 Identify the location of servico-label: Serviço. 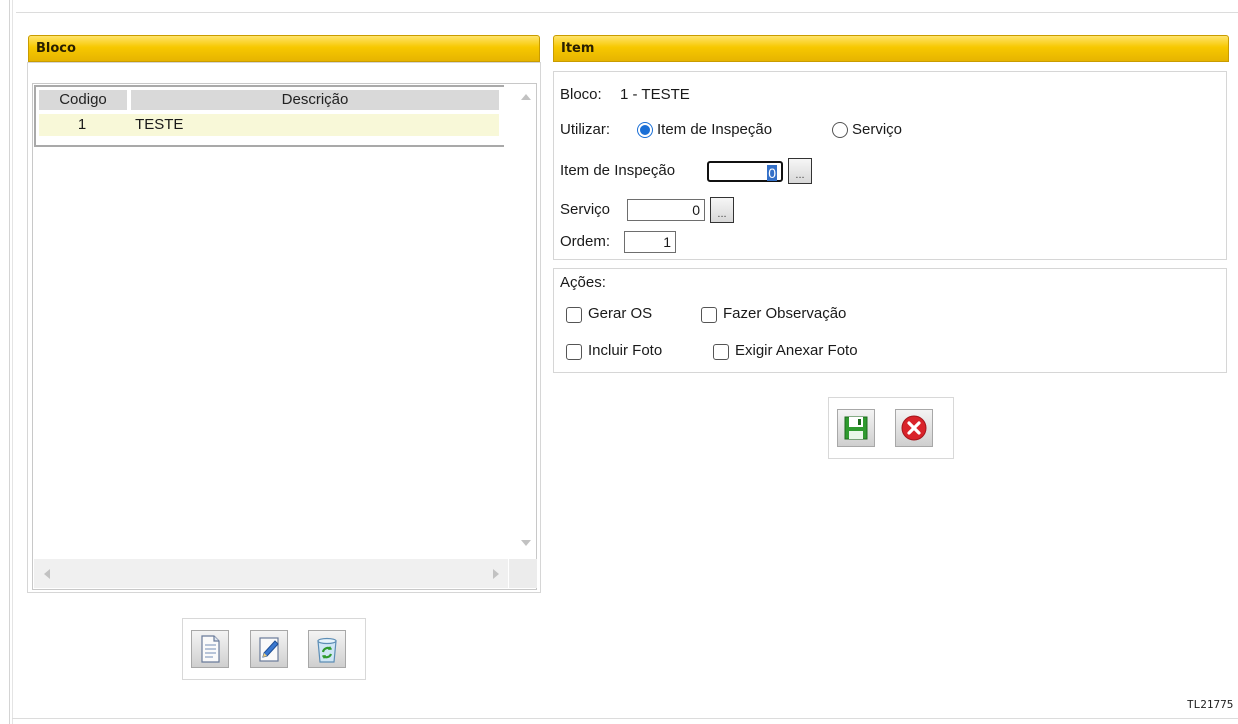
(585, 209).